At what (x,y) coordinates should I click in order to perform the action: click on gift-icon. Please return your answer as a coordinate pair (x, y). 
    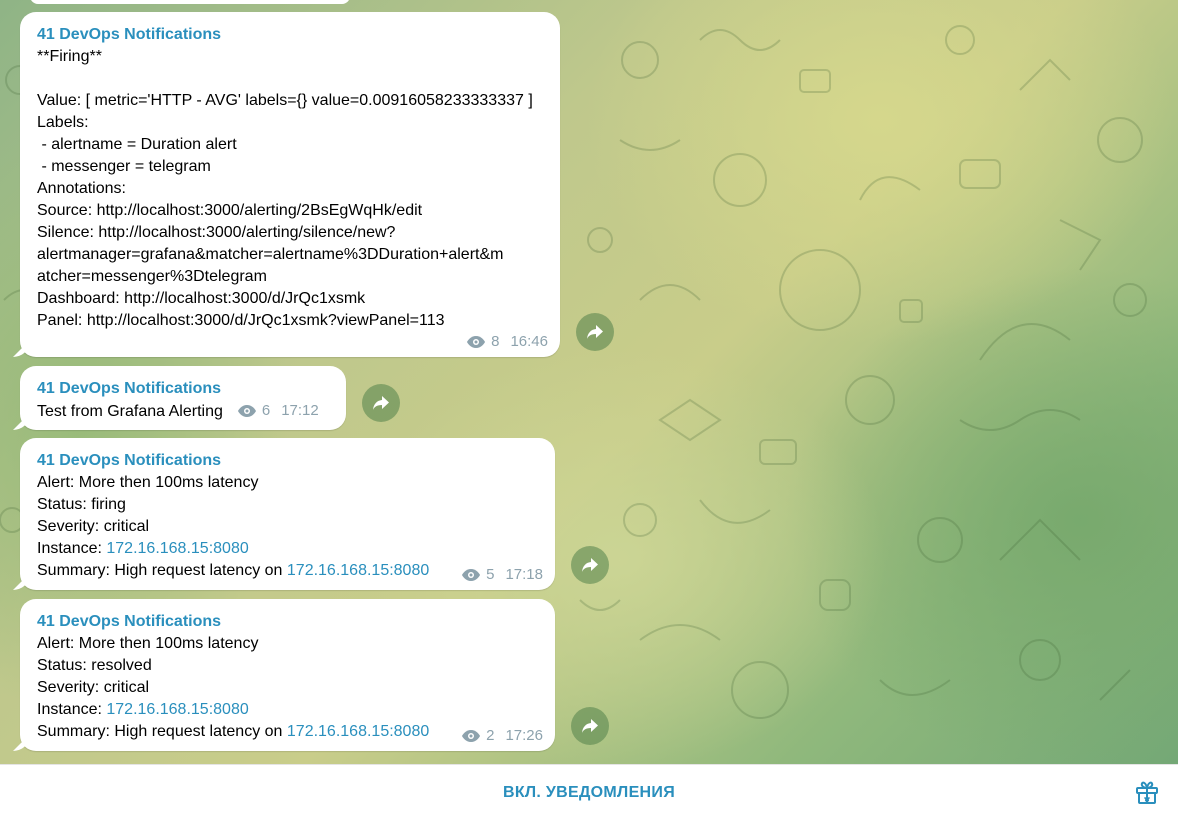
    Looking at the image, I should click on (1147, 792).